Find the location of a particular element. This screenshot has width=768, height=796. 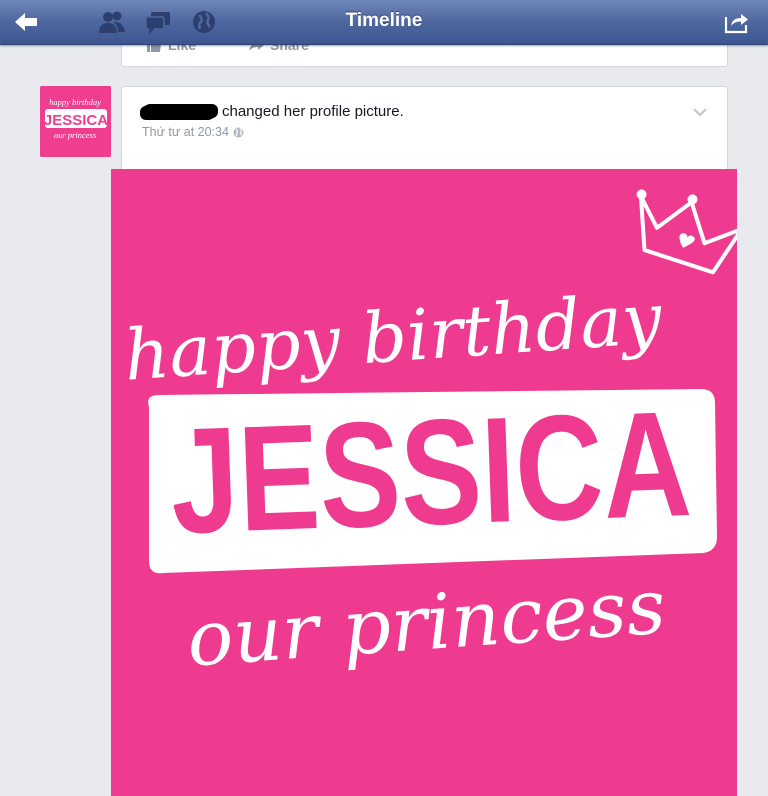

chevron-down-icon is located at coordinates (700, 112).